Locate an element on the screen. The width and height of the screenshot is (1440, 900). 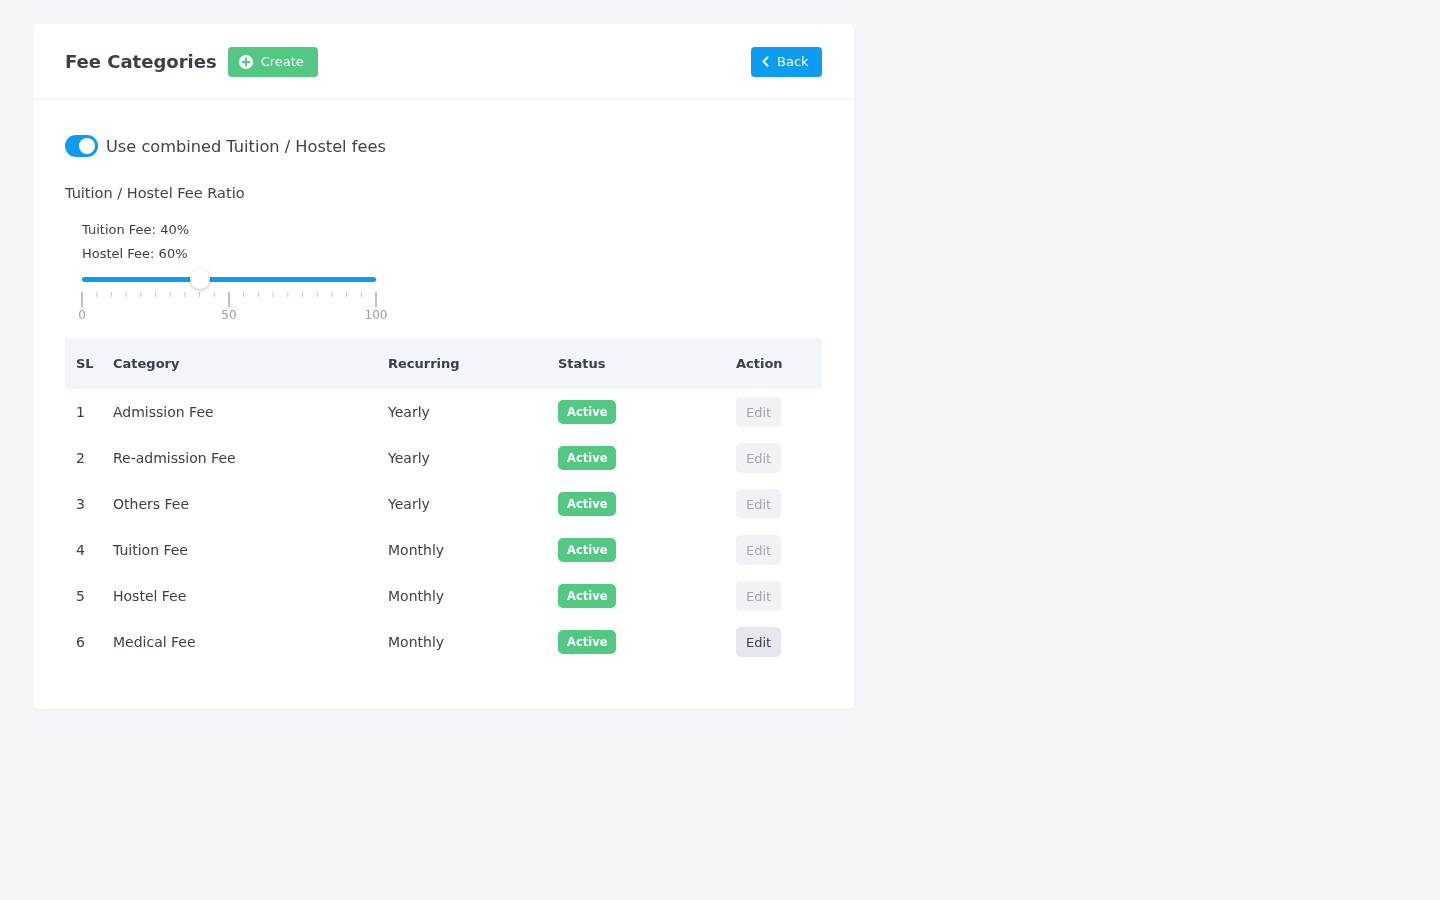
table-cell-text: 5 is located at coordinates (80, 596).